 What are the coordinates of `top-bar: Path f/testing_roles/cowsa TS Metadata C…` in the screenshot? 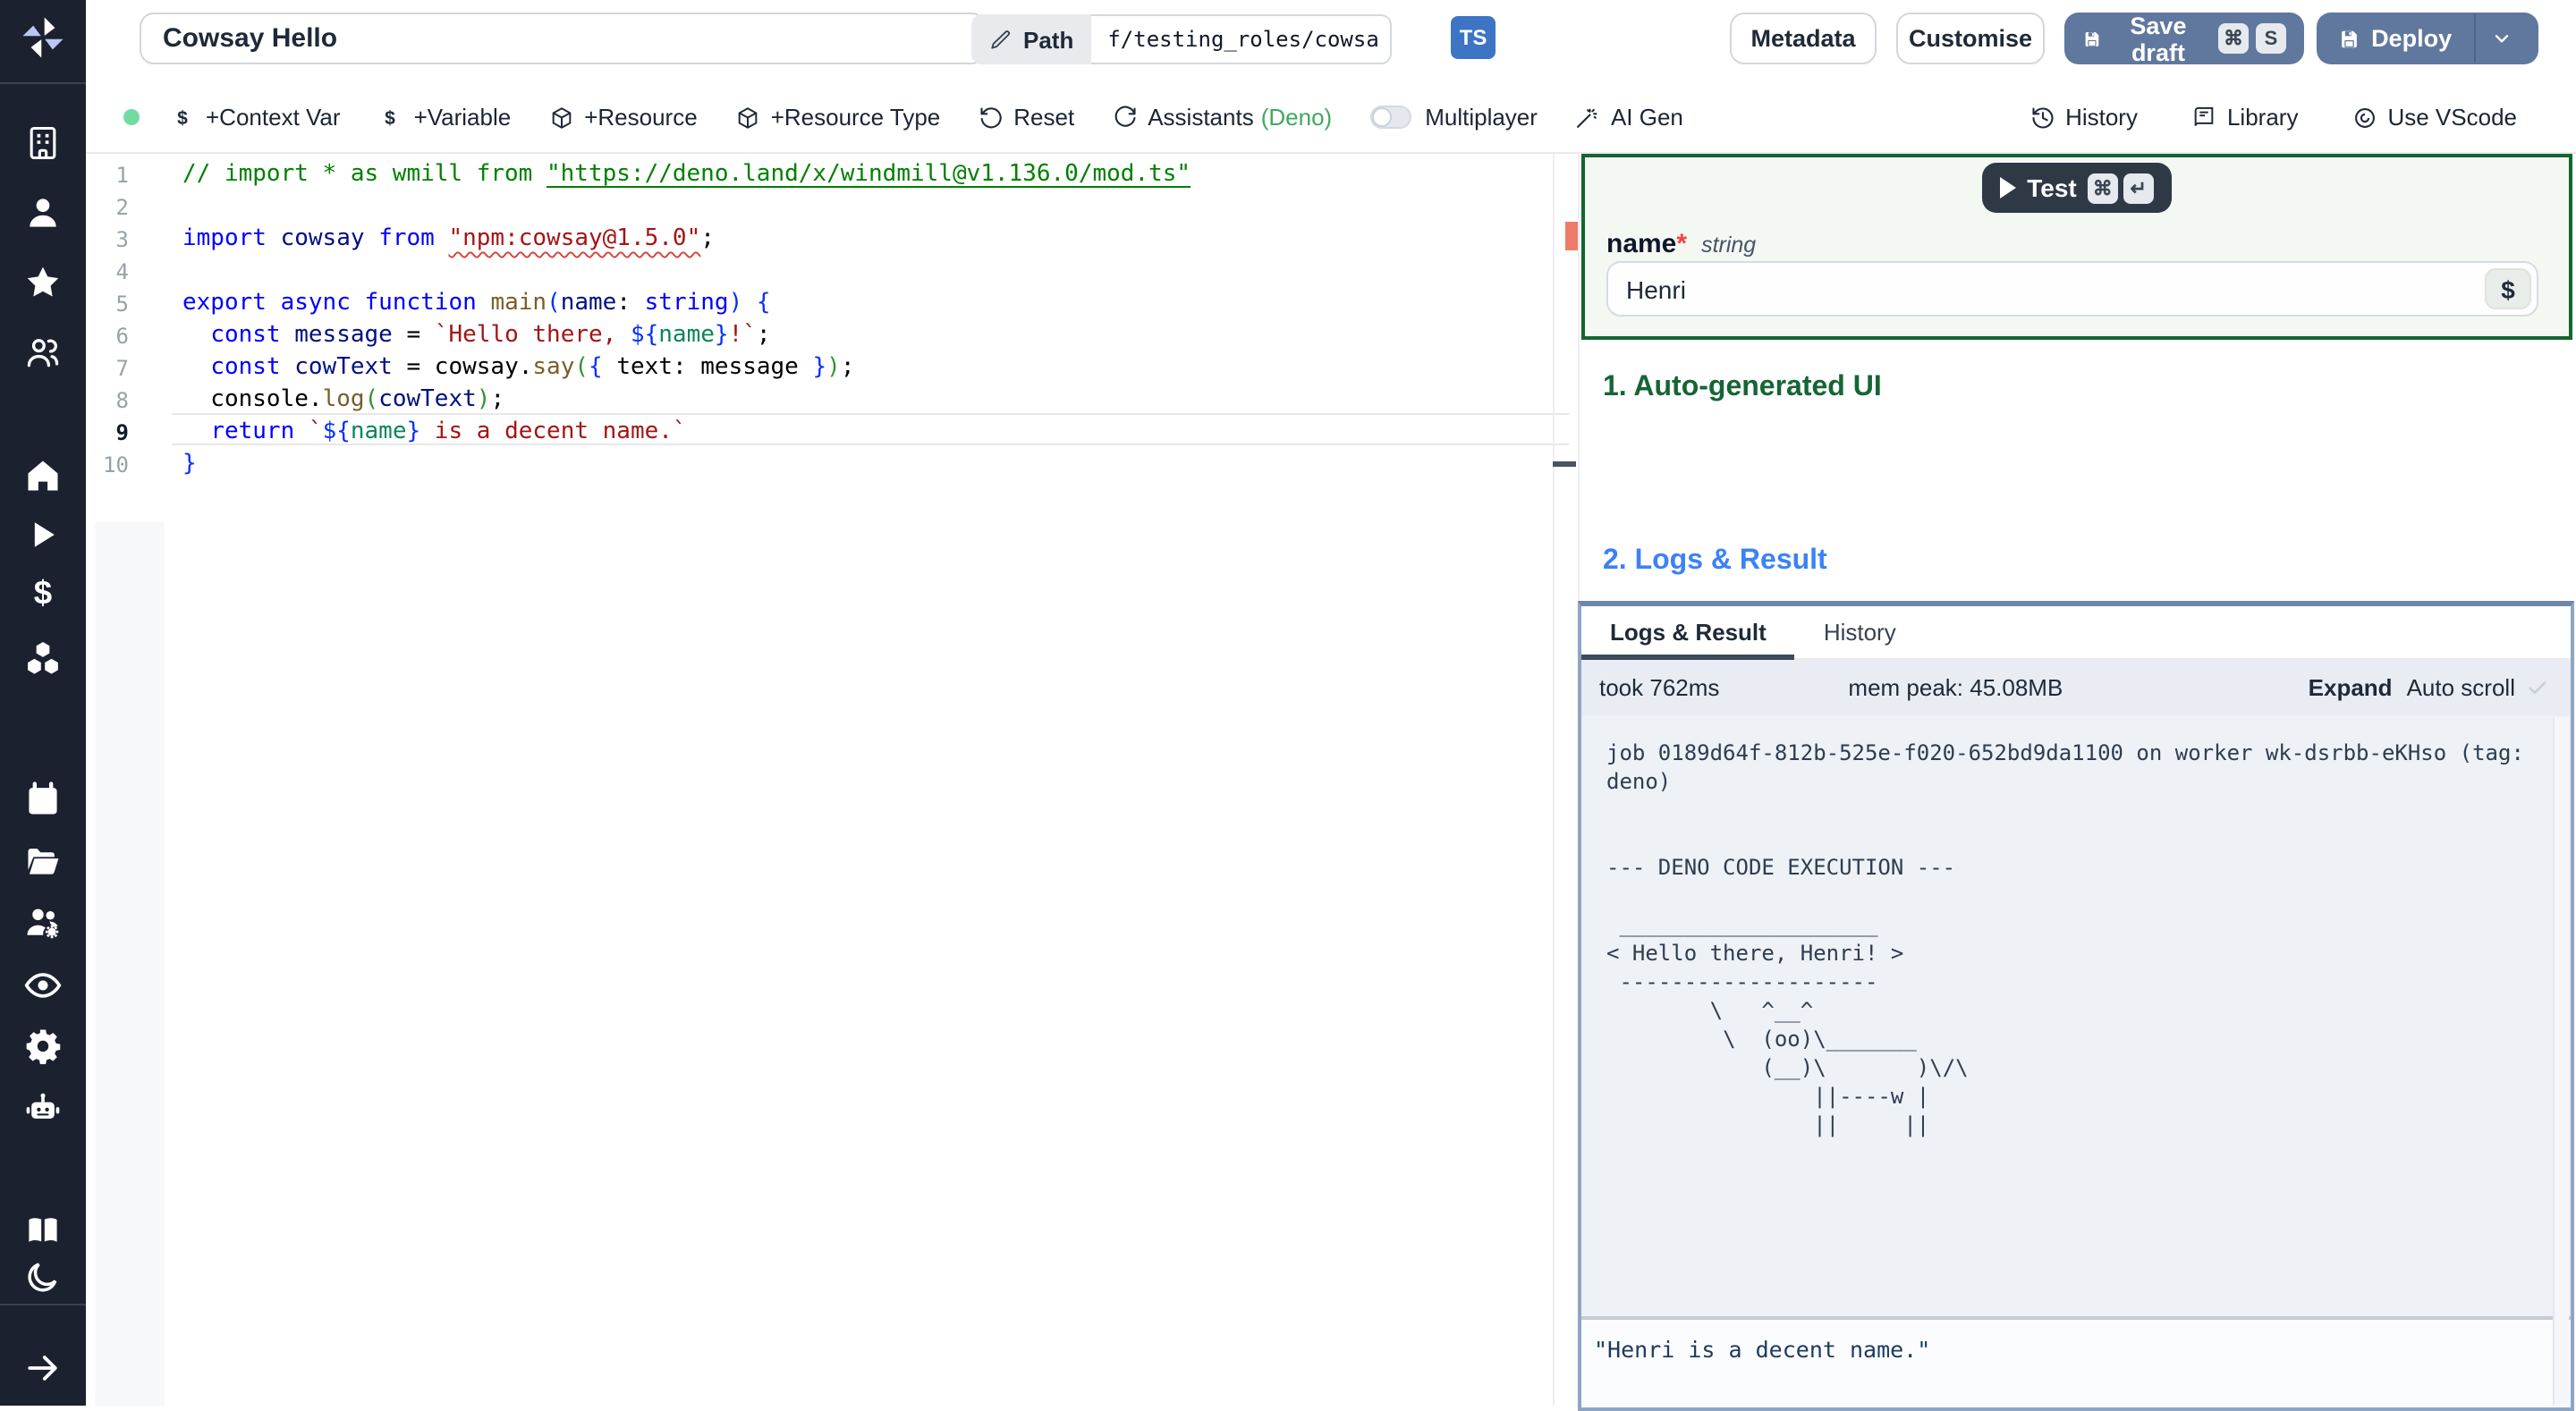 It's located at (1331, 42).